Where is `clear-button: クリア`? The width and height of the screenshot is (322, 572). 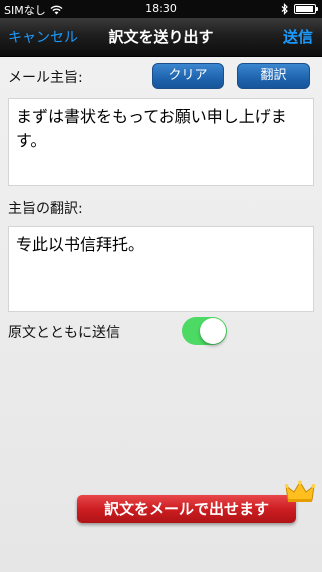 clear-button: クリア is located at coordinates (188, 76).